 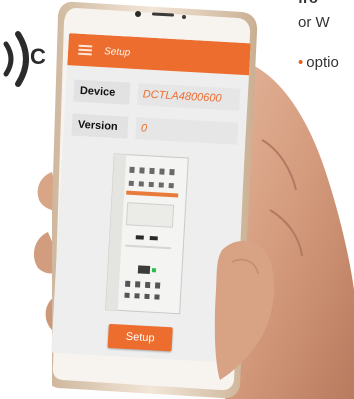 What do you see at coordinates (140, 337) in the screenshot?
I see `setup-button: Setup` at bounding box center [140, 337].